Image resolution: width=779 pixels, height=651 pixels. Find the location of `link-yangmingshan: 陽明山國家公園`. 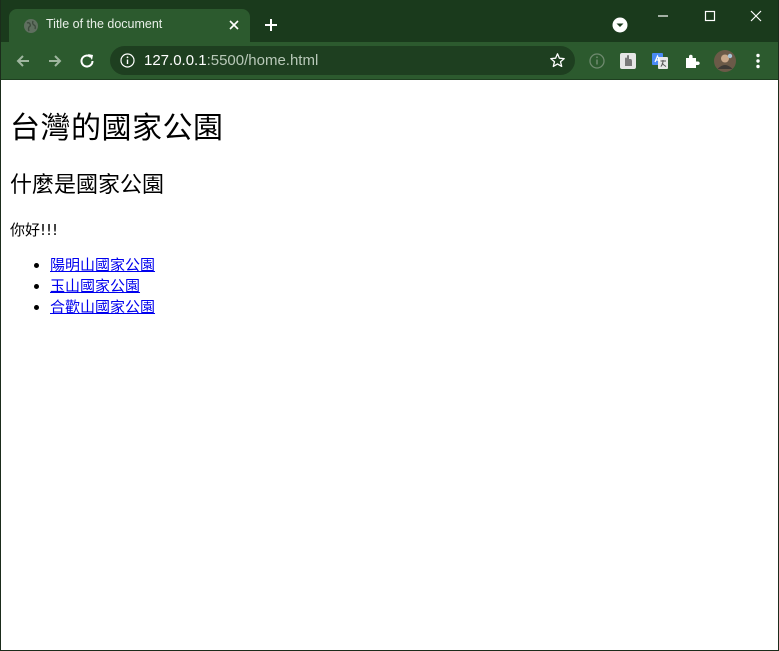

link-yangmingshan: 陽明山國家公園 is located at coordinates (102, 265).